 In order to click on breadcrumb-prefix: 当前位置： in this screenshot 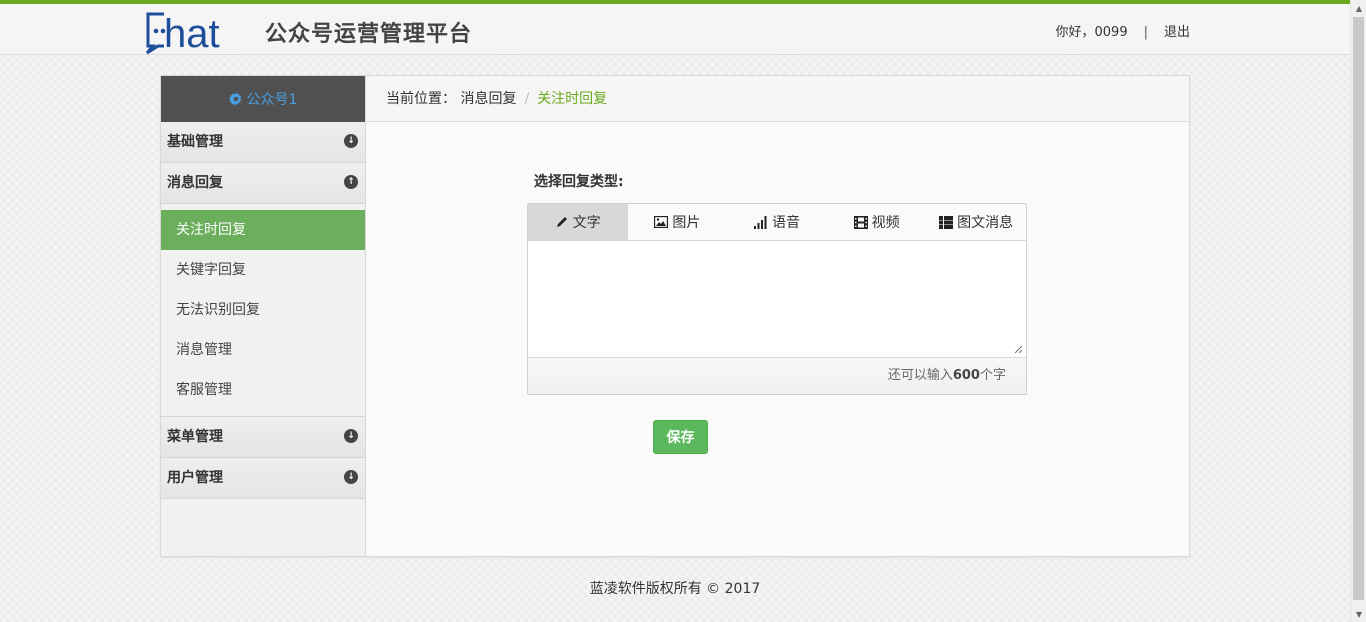, I will do `click(421, 99)`.